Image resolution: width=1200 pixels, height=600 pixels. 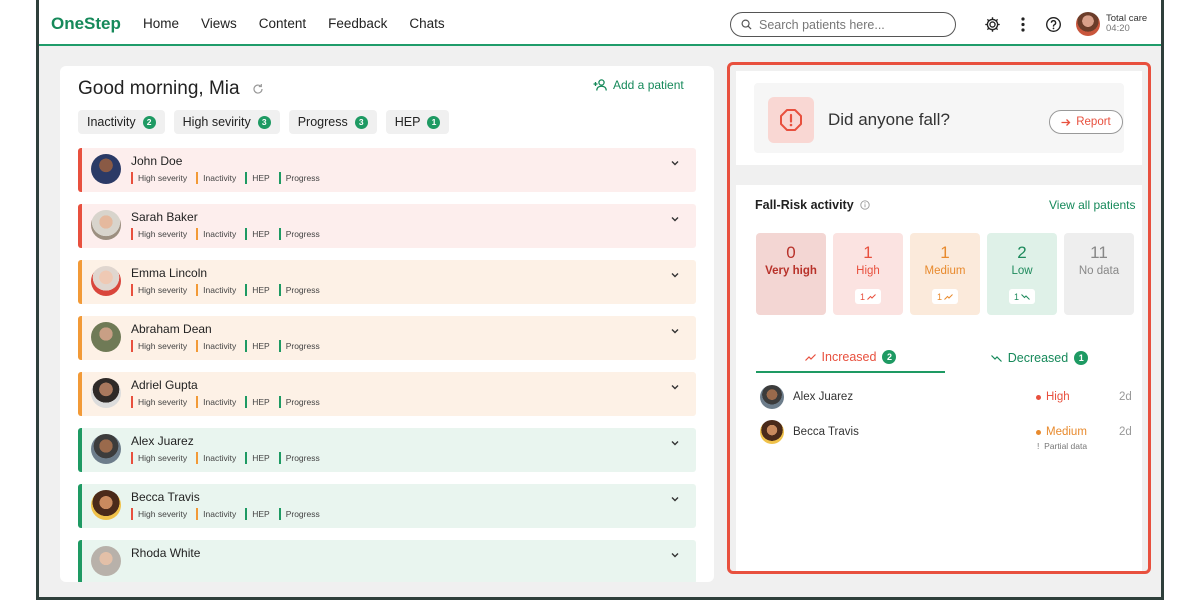 What do you see at coordinates (1053, 24) in the screenshot?
I see `help-icon` at bounding box center [1053, 24].